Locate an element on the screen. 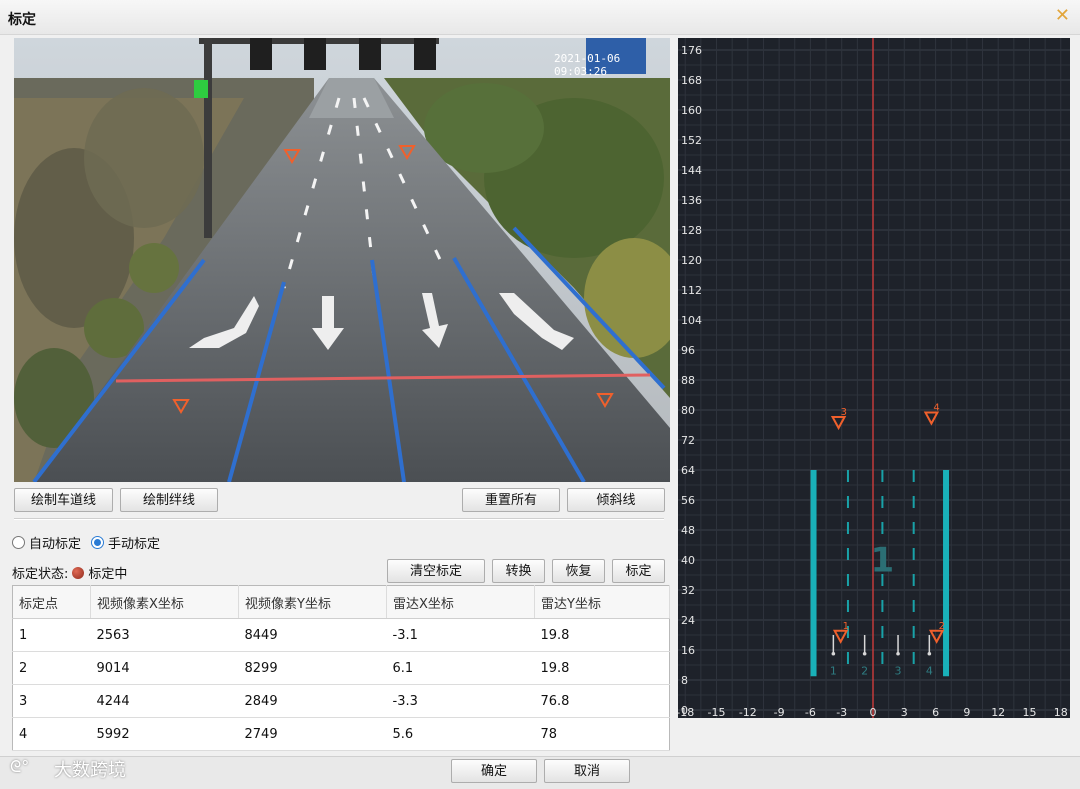  video-timestamp: 2021-01-06 09:03:26 is located at coordinates (587, 65).